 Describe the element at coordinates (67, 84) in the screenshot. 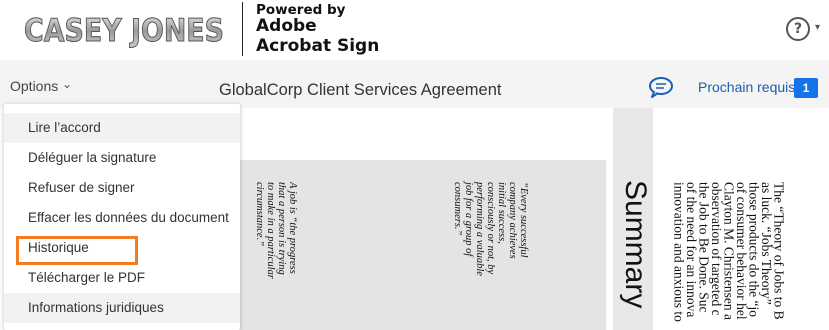

I see `chevron-down-icon: ⌄` at that location.